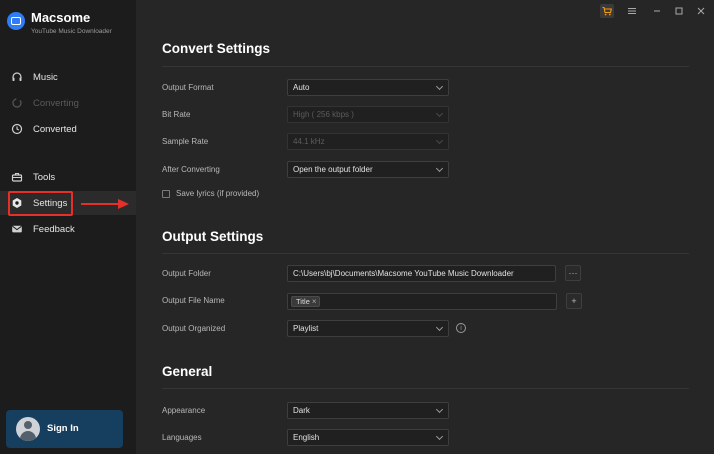 This screenshot has width=714, height=454. What do you see at coordinates (176, 114) in the screenshot?
I see `bit-rate-label: Bit Rate` at bounding box center [176, 114].